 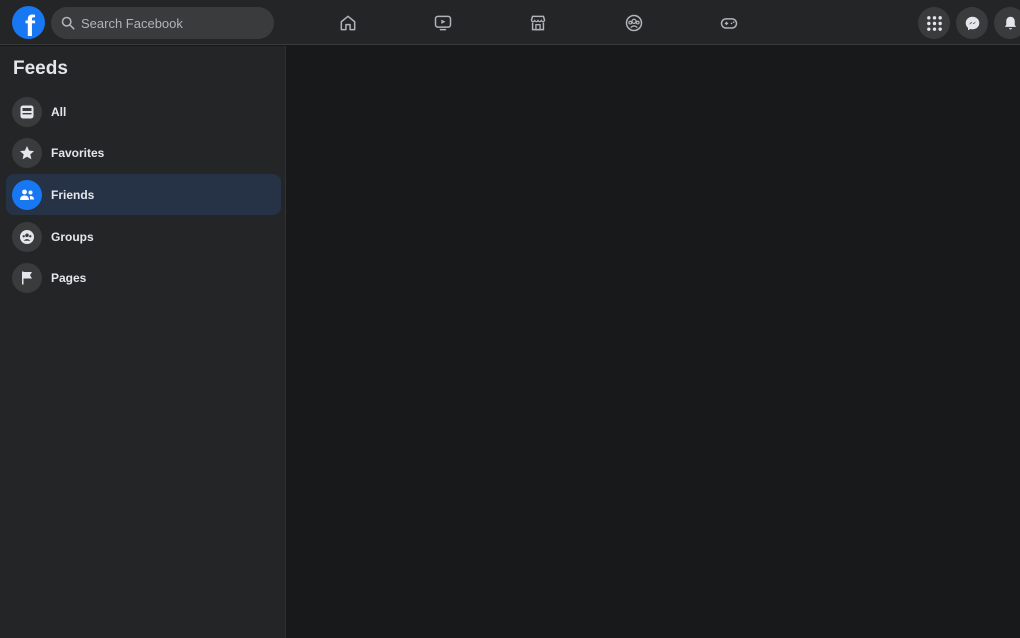 I want to click on nav-watch, so click(x=443, y=23).